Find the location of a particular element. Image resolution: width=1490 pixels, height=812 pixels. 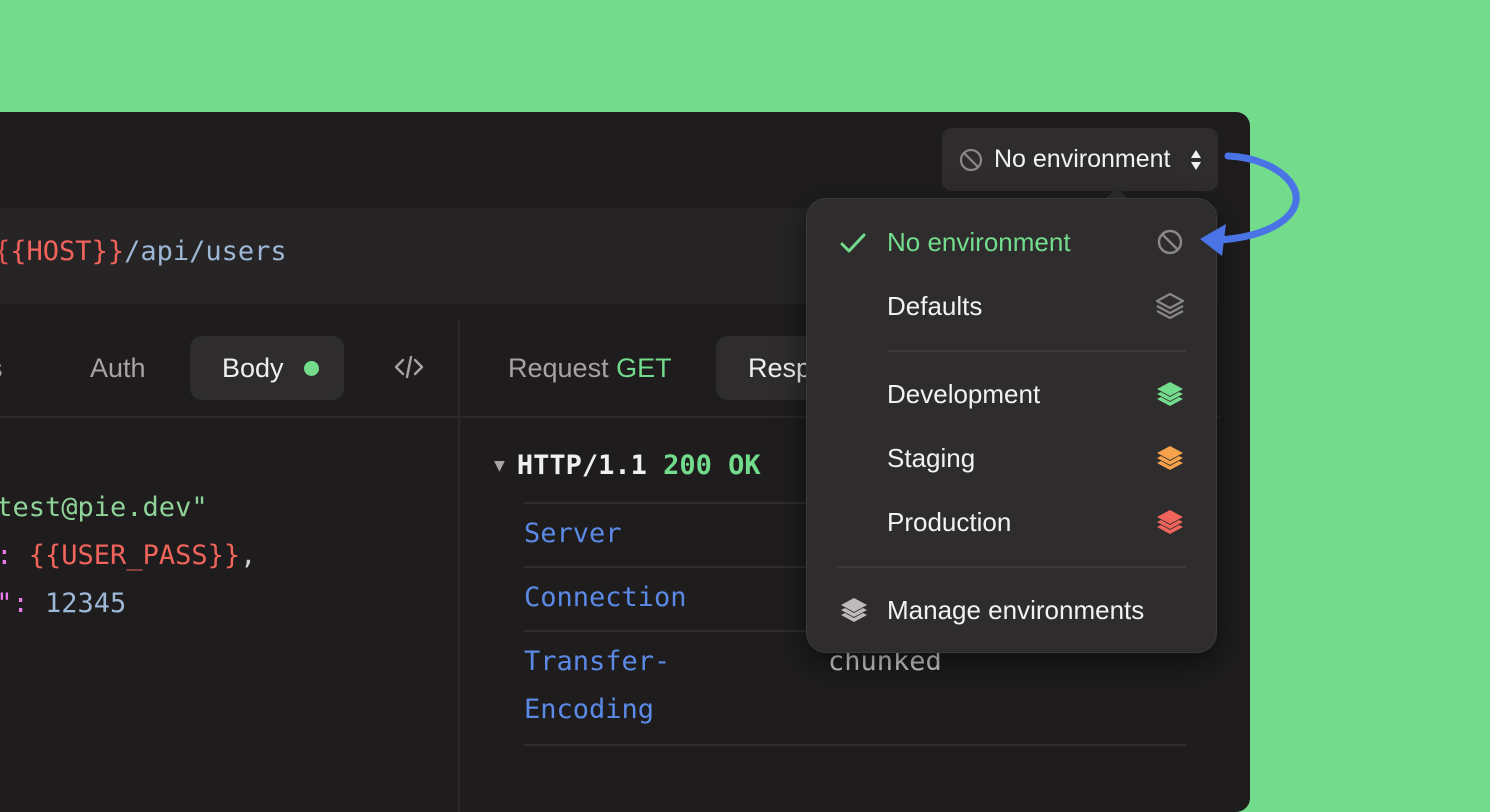

header-name-cont: Encoding is located at coordinates (589, 709).